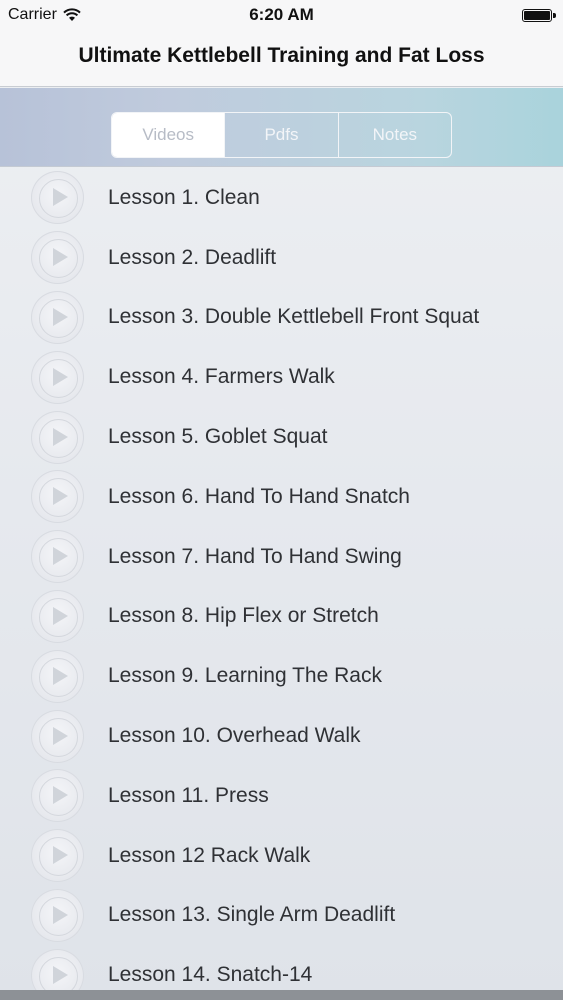 The height and width of the screenshot is (1000, 563). What do you see at coordinates (281, 995) in the screenshot?
I see `bottom-divider` at bounding box center [281, 995].